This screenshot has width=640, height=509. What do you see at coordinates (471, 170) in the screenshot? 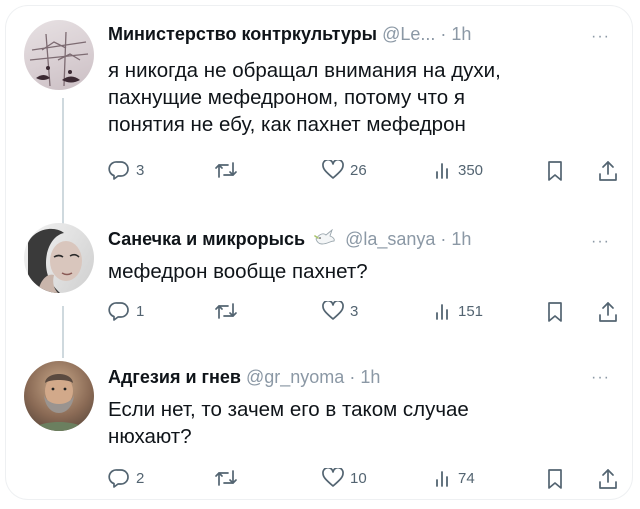
I see `views-count: 350` at bounding box center [471, 170].